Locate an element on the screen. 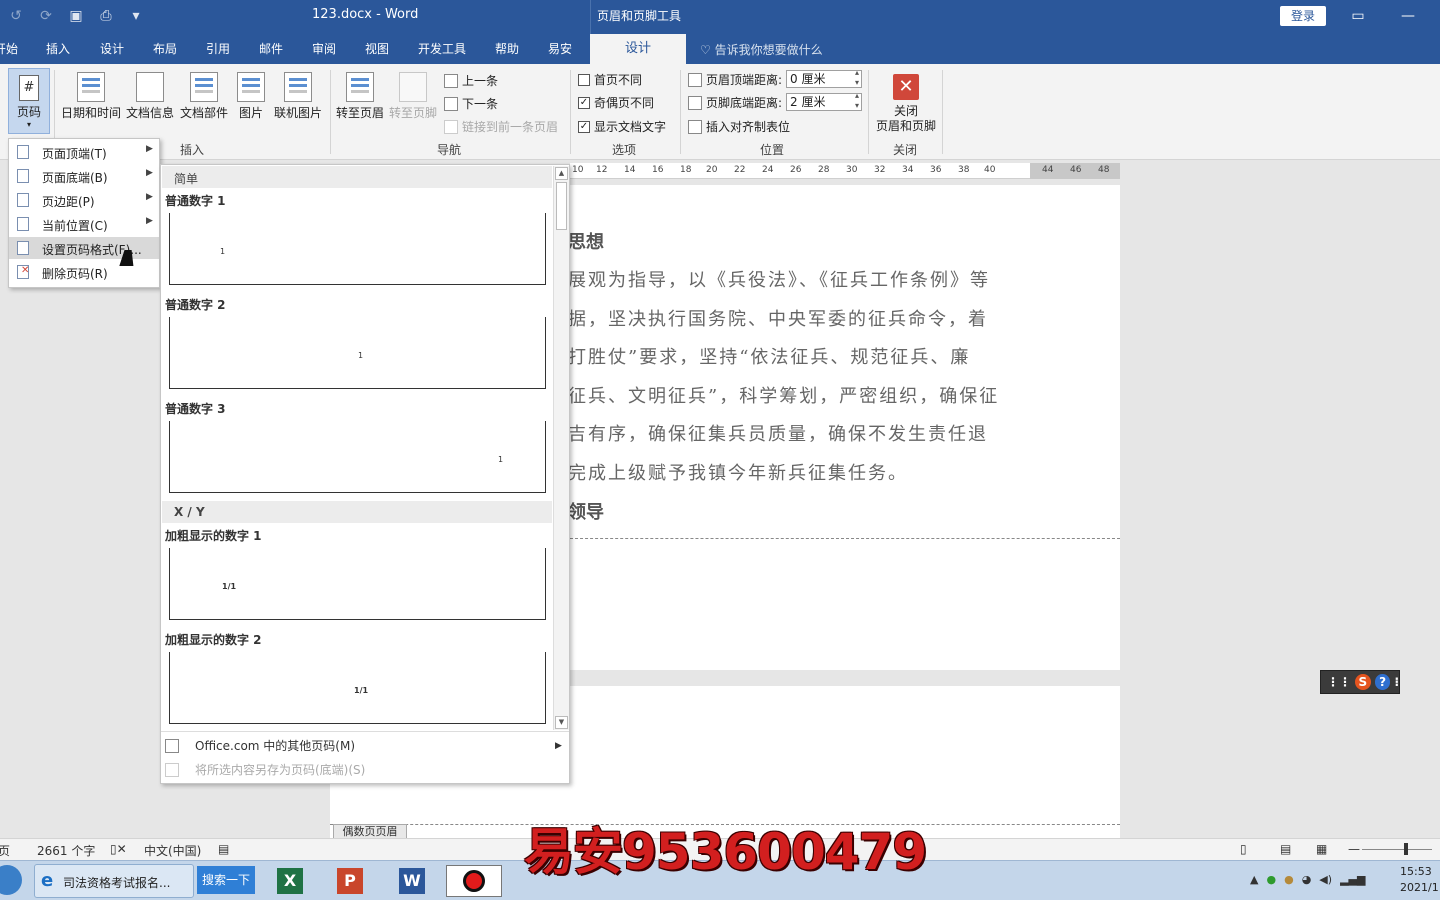 The image size is (1440, 900). taskbar-powerpoint: P is located at coordinates (350, 881).